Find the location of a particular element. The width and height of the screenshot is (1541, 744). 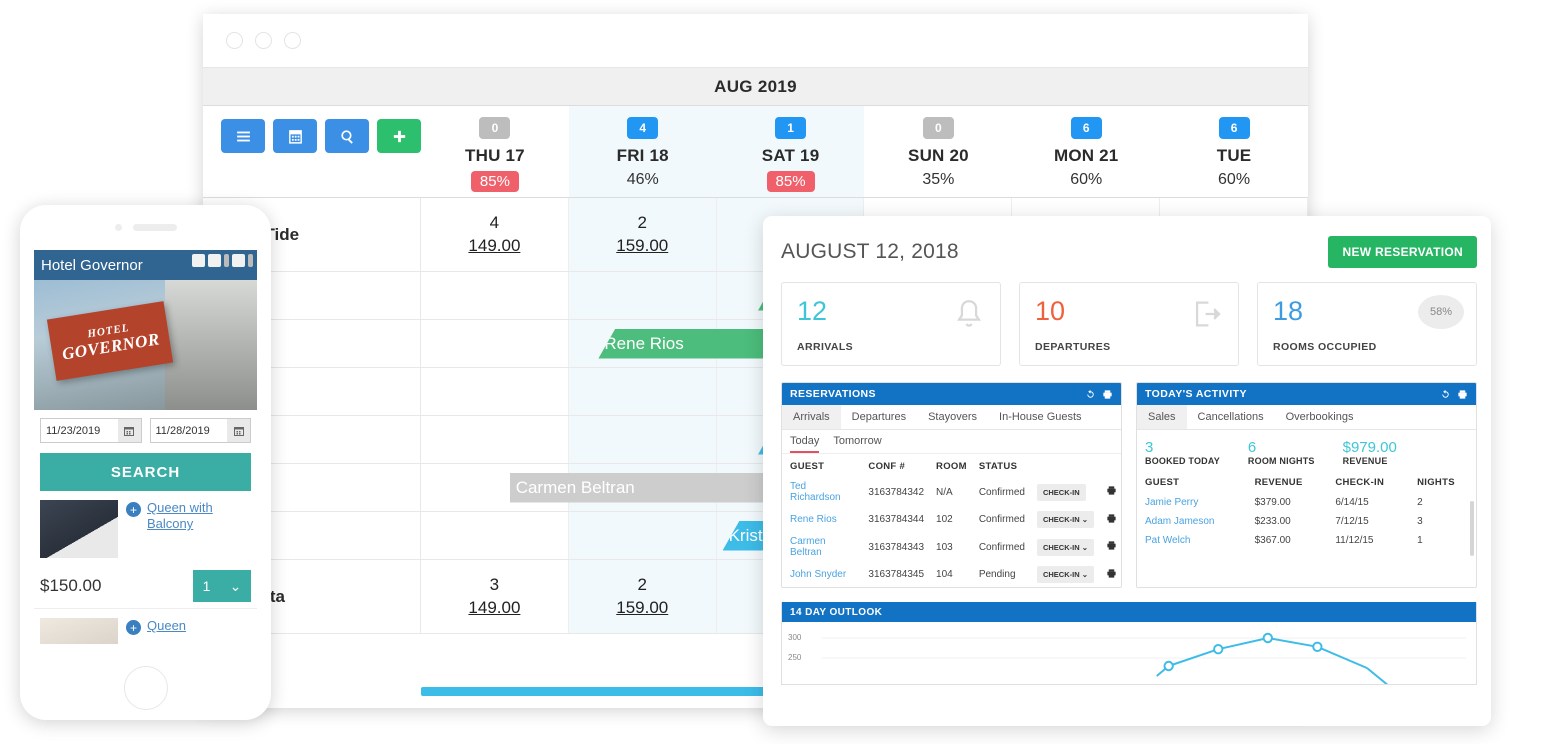

table-row: Pat Welch $367.00 11/12/15 1 is located at coordinates (1306, 540).